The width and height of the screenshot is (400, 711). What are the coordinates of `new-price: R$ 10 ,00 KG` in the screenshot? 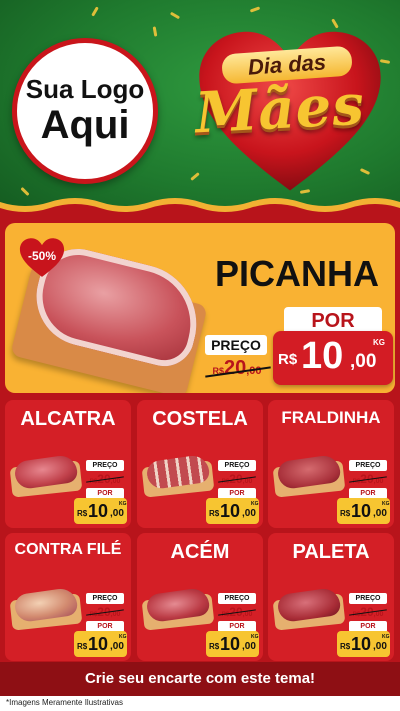 It's located at (333, 358).